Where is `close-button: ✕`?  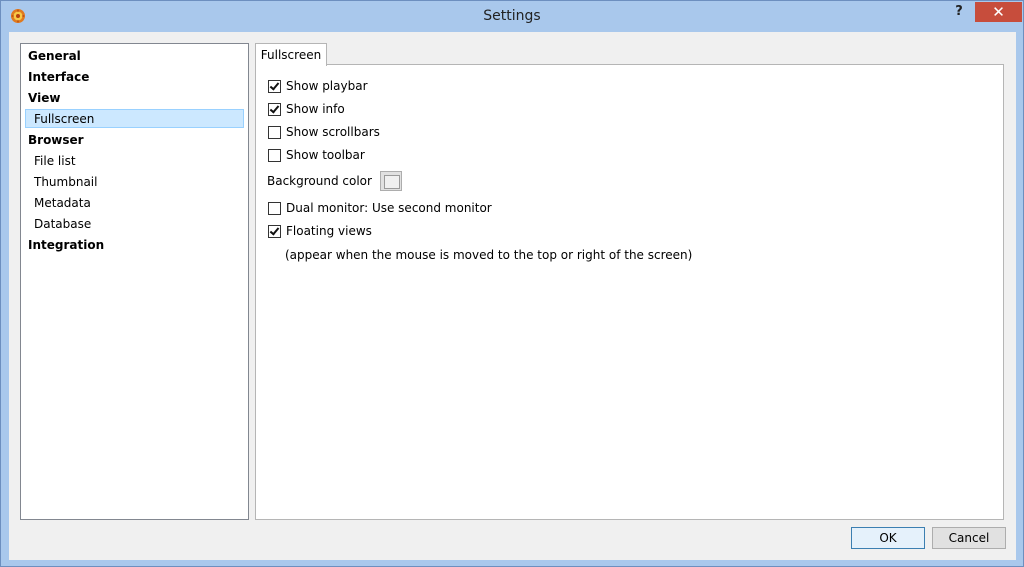 close-button: ✕ is located at coordinates (998, 12).